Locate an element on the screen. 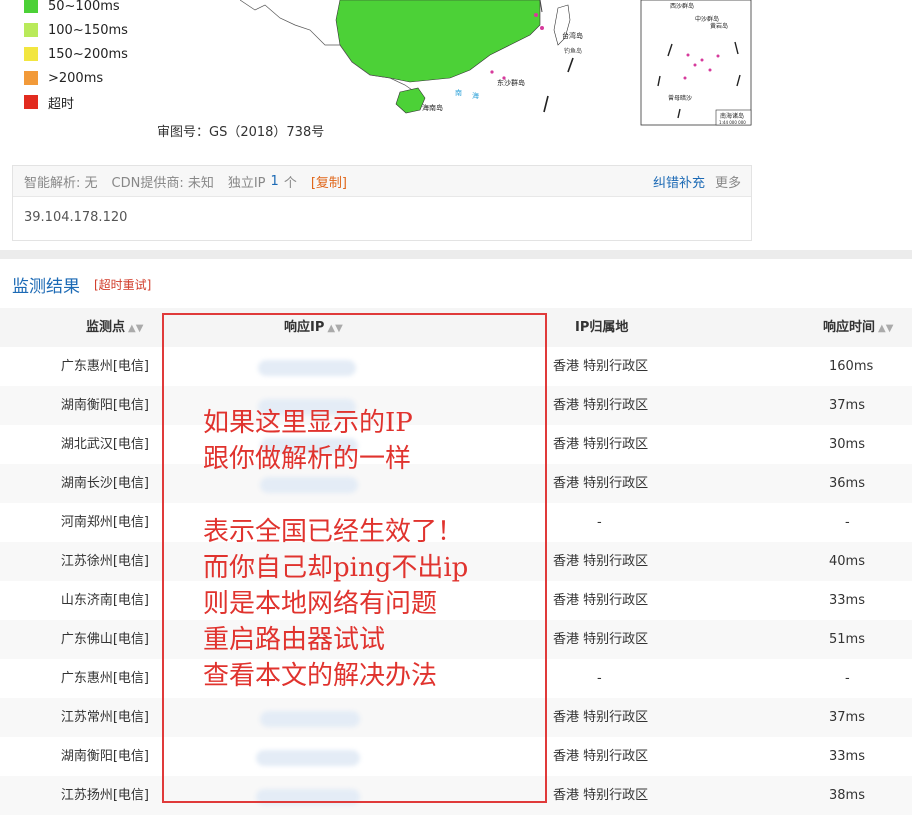 This screenshot has height=825, width=912. latency-legend: 50~100ms 100~150ms 150~200ms >200ms 超时 is located at coordinates (94, 57).